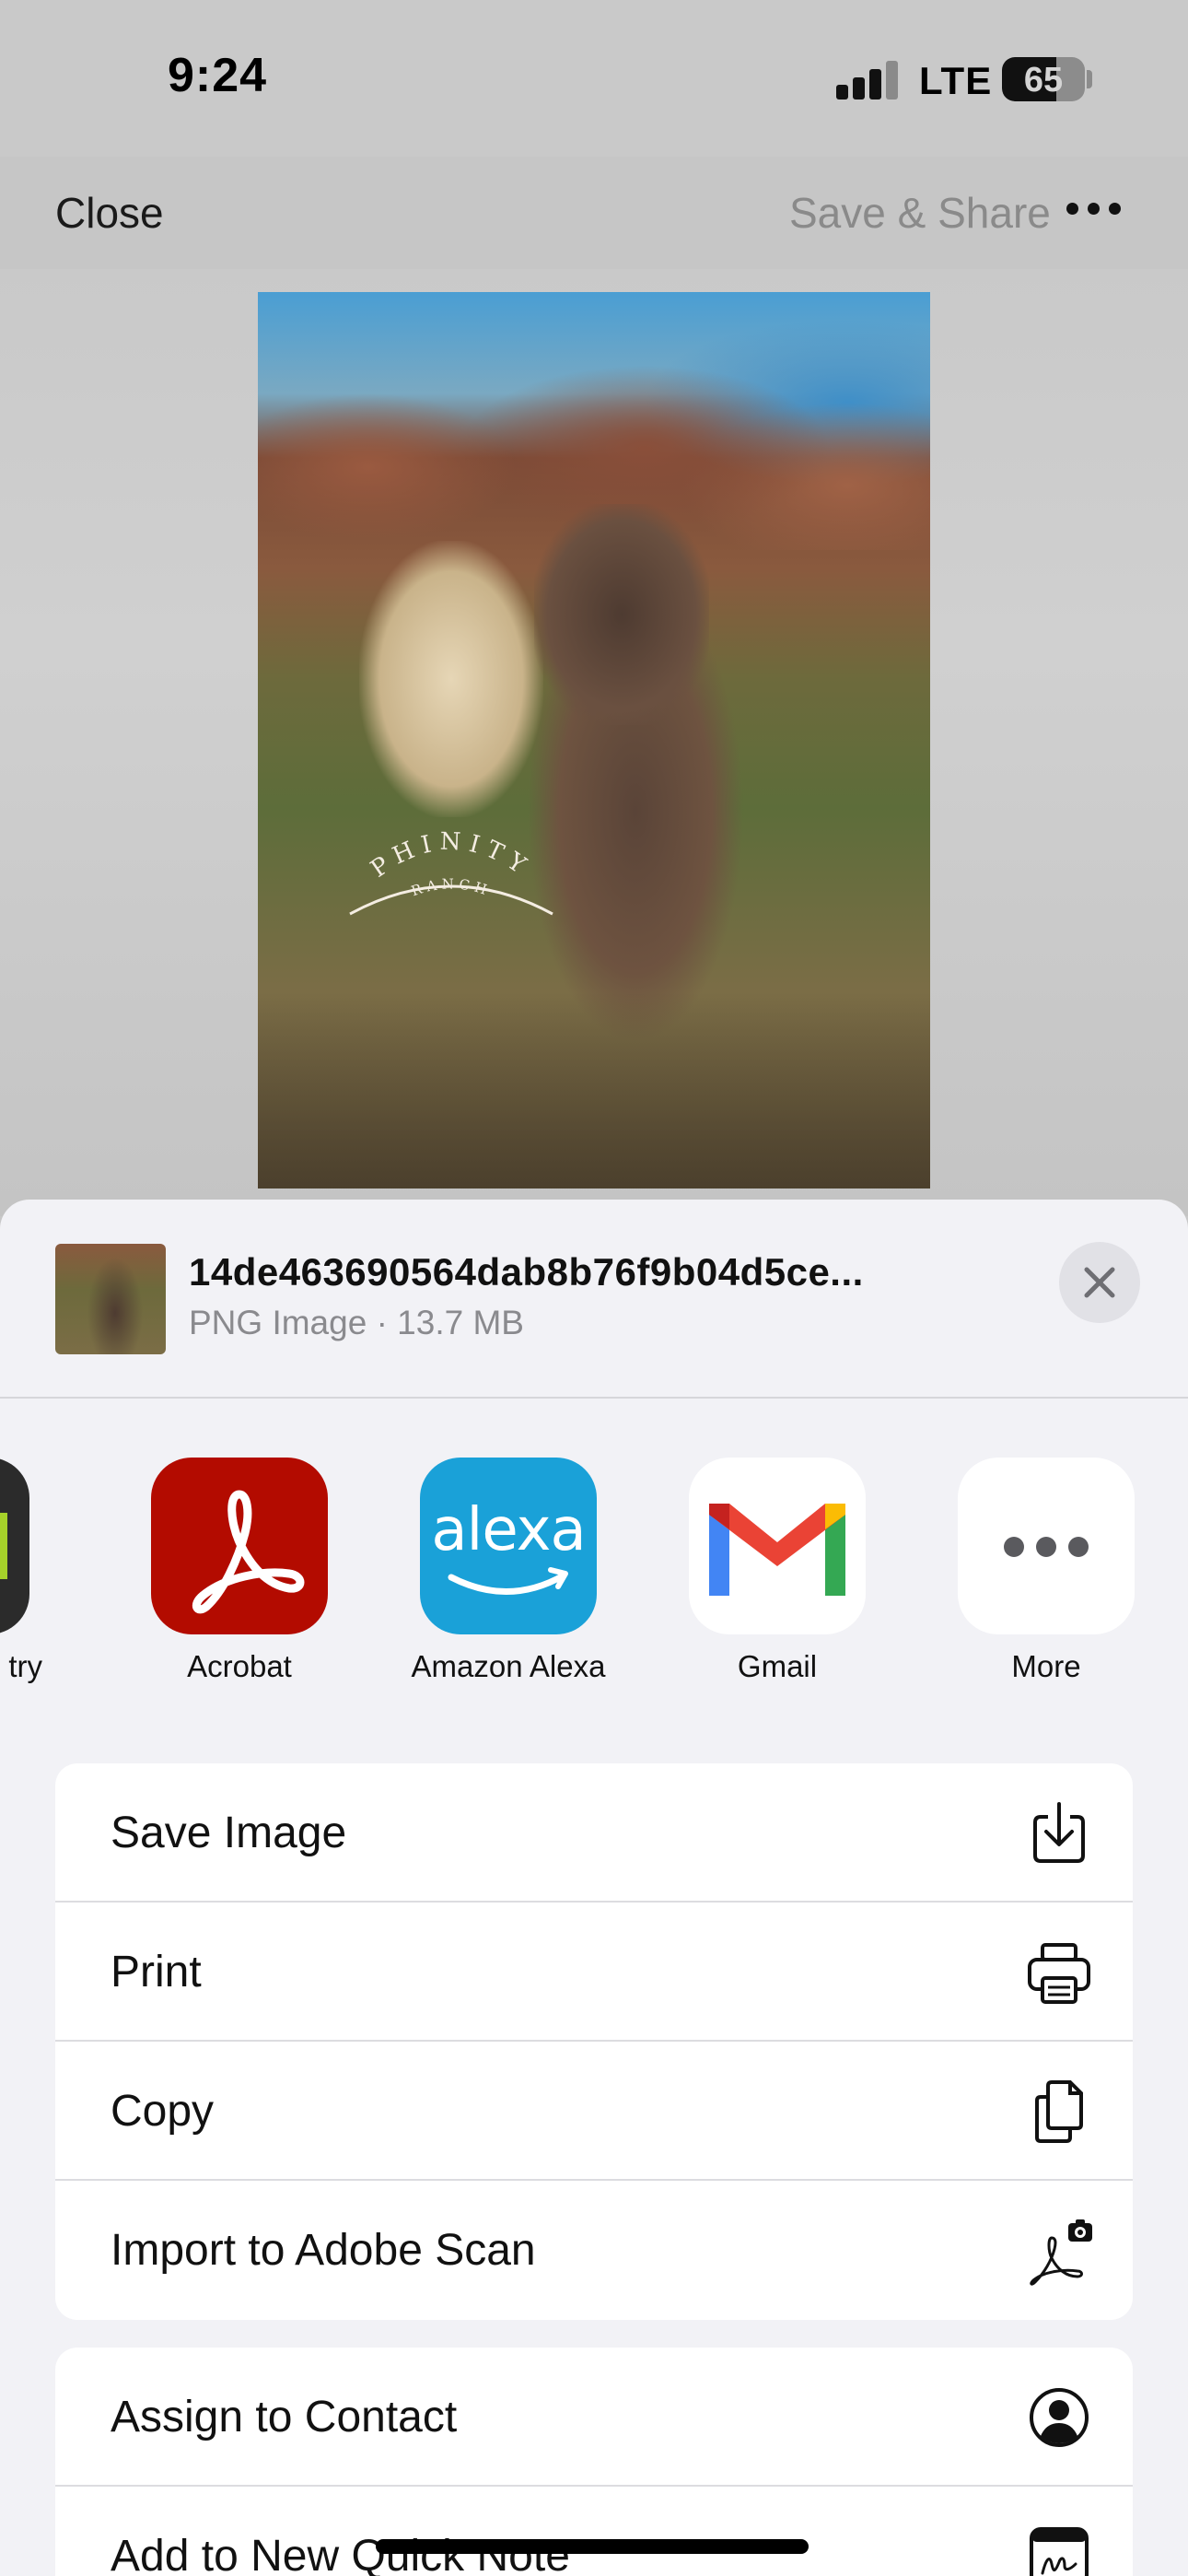 This screenshot has width=1188, height=2576. What do you see at coordinates (594, 1972) in the screenshot?
I see `action-print: Print` at bounding box center [594, 1972].